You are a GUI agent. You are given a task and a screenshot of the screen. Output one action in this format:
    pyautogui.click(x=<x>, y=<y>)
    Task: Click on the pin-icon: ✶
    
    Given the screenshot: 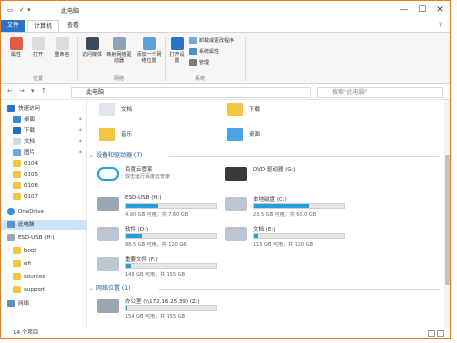 What is the action you would take?
    pyautogui.click(x=80, y=141)
    